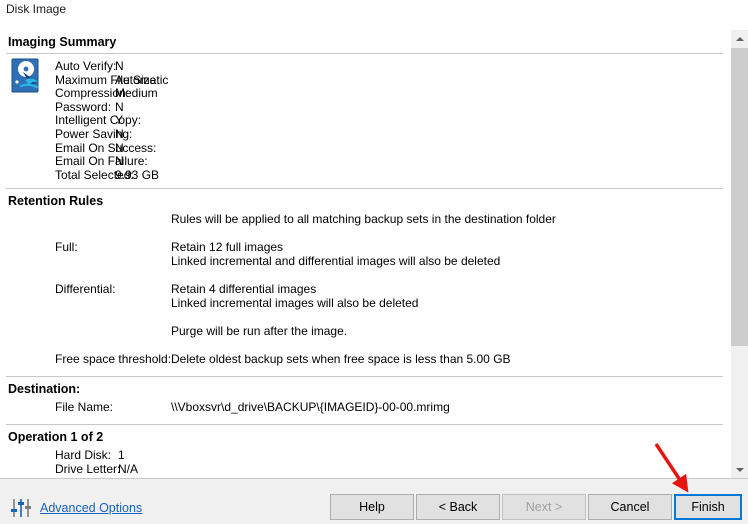 The width and height of the screenshot is (748, 524). I want to click on row-value: 1, so click(121, 455).